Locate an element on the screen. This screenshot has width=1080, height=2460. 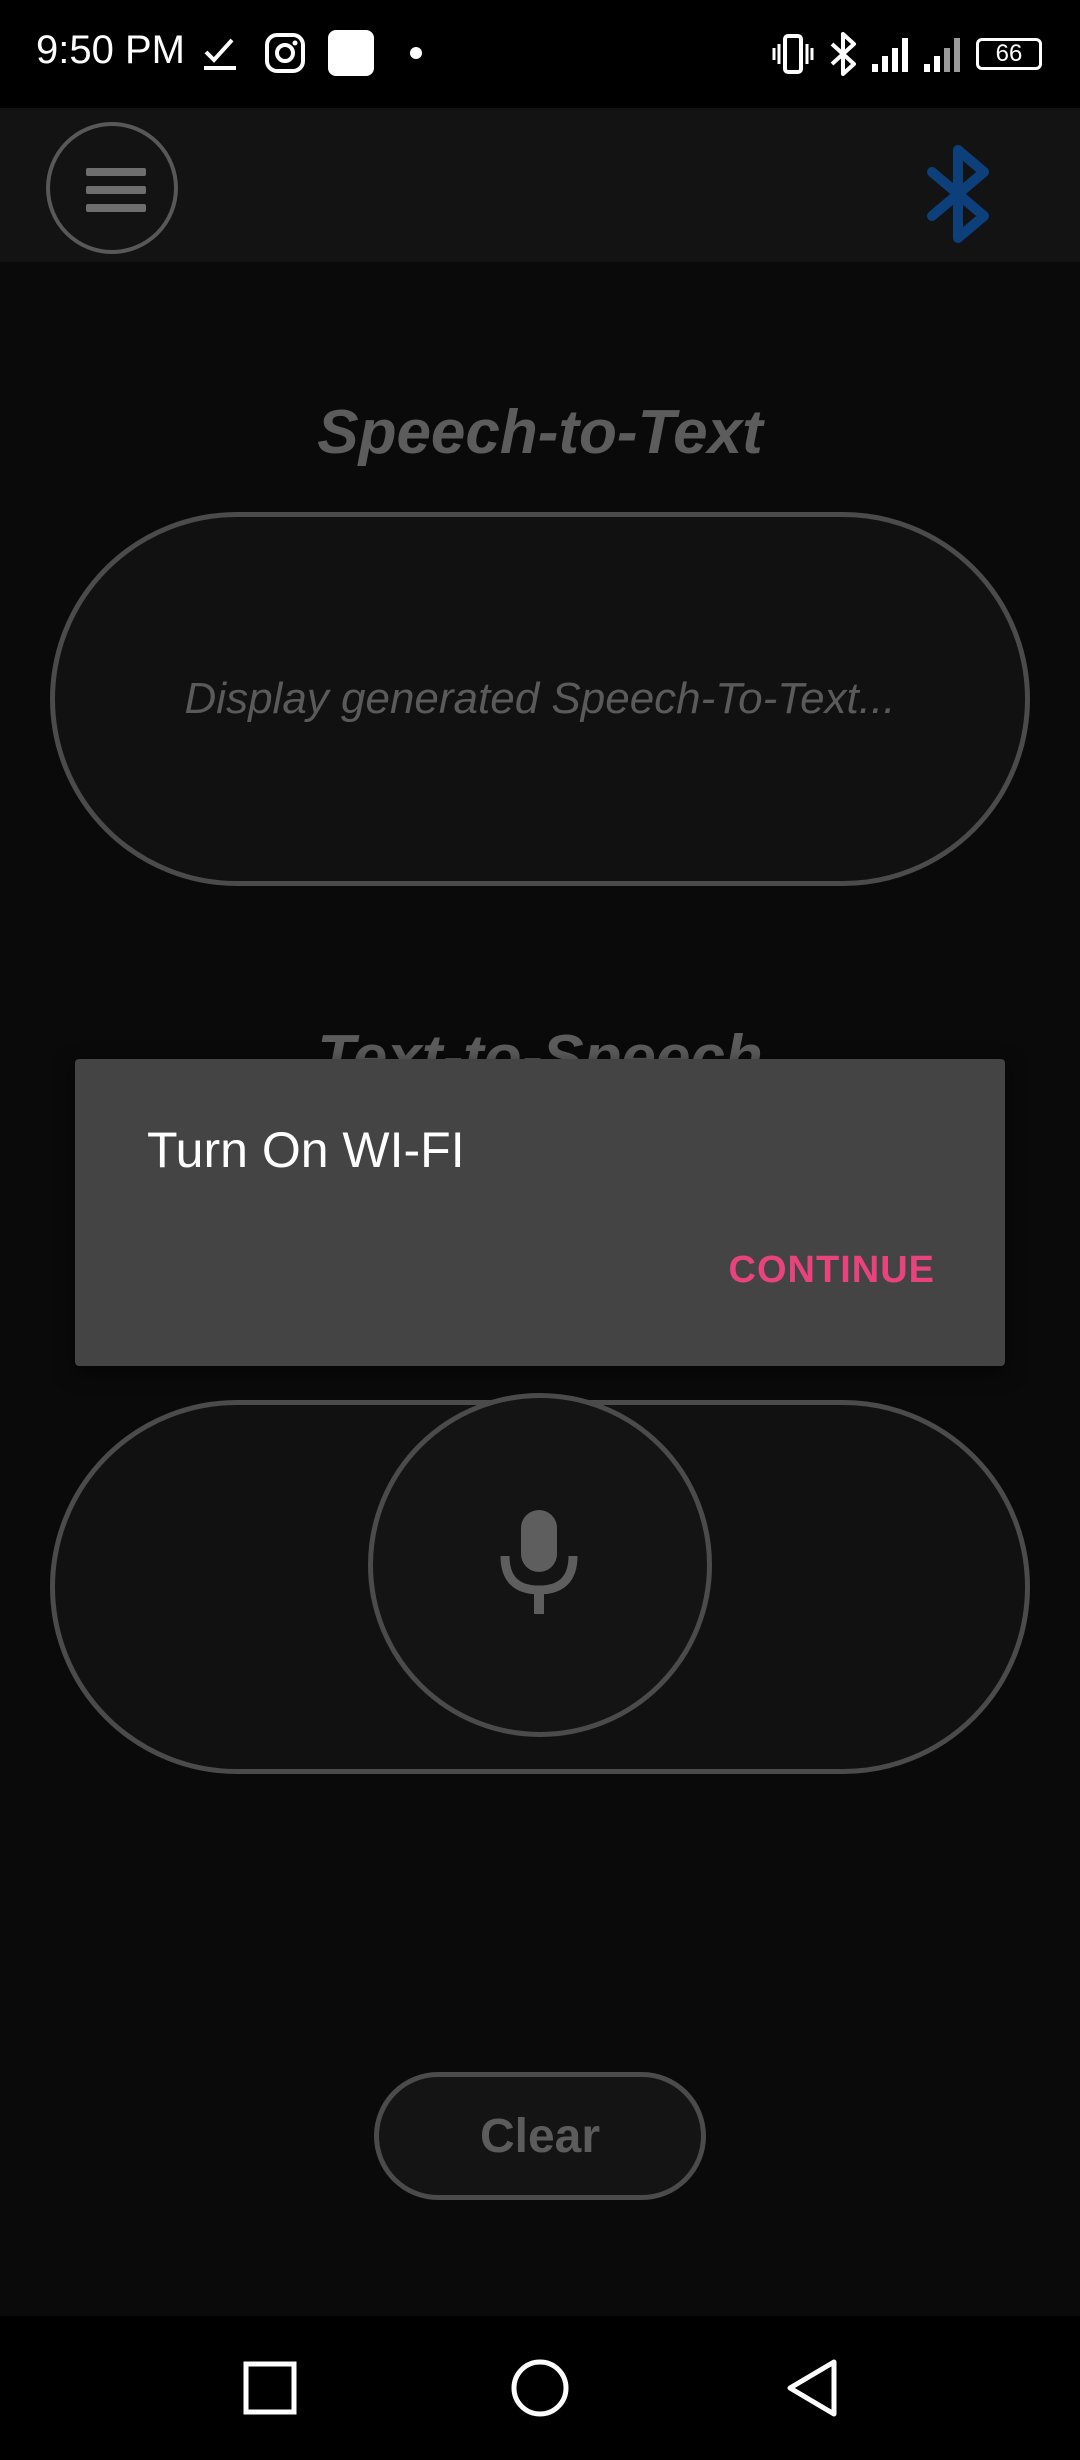
bluetooth-status-icon is located at coordinates (843, 54).